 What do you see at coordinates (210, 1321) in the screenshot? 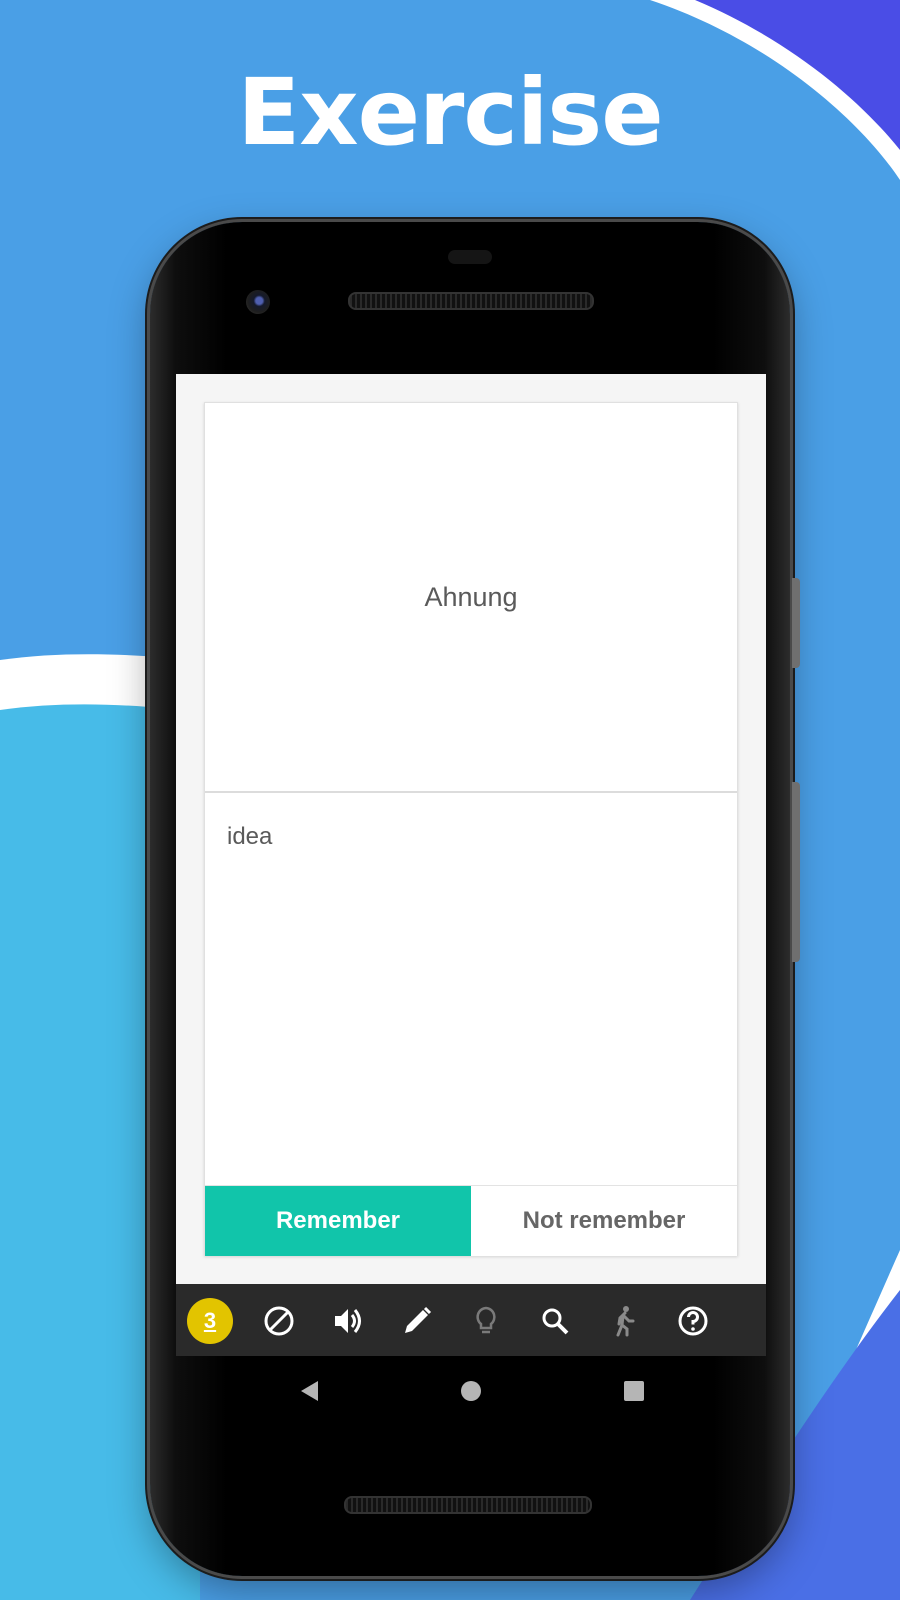
I see `count-badge: 3` at bounding box center [210, 1321].